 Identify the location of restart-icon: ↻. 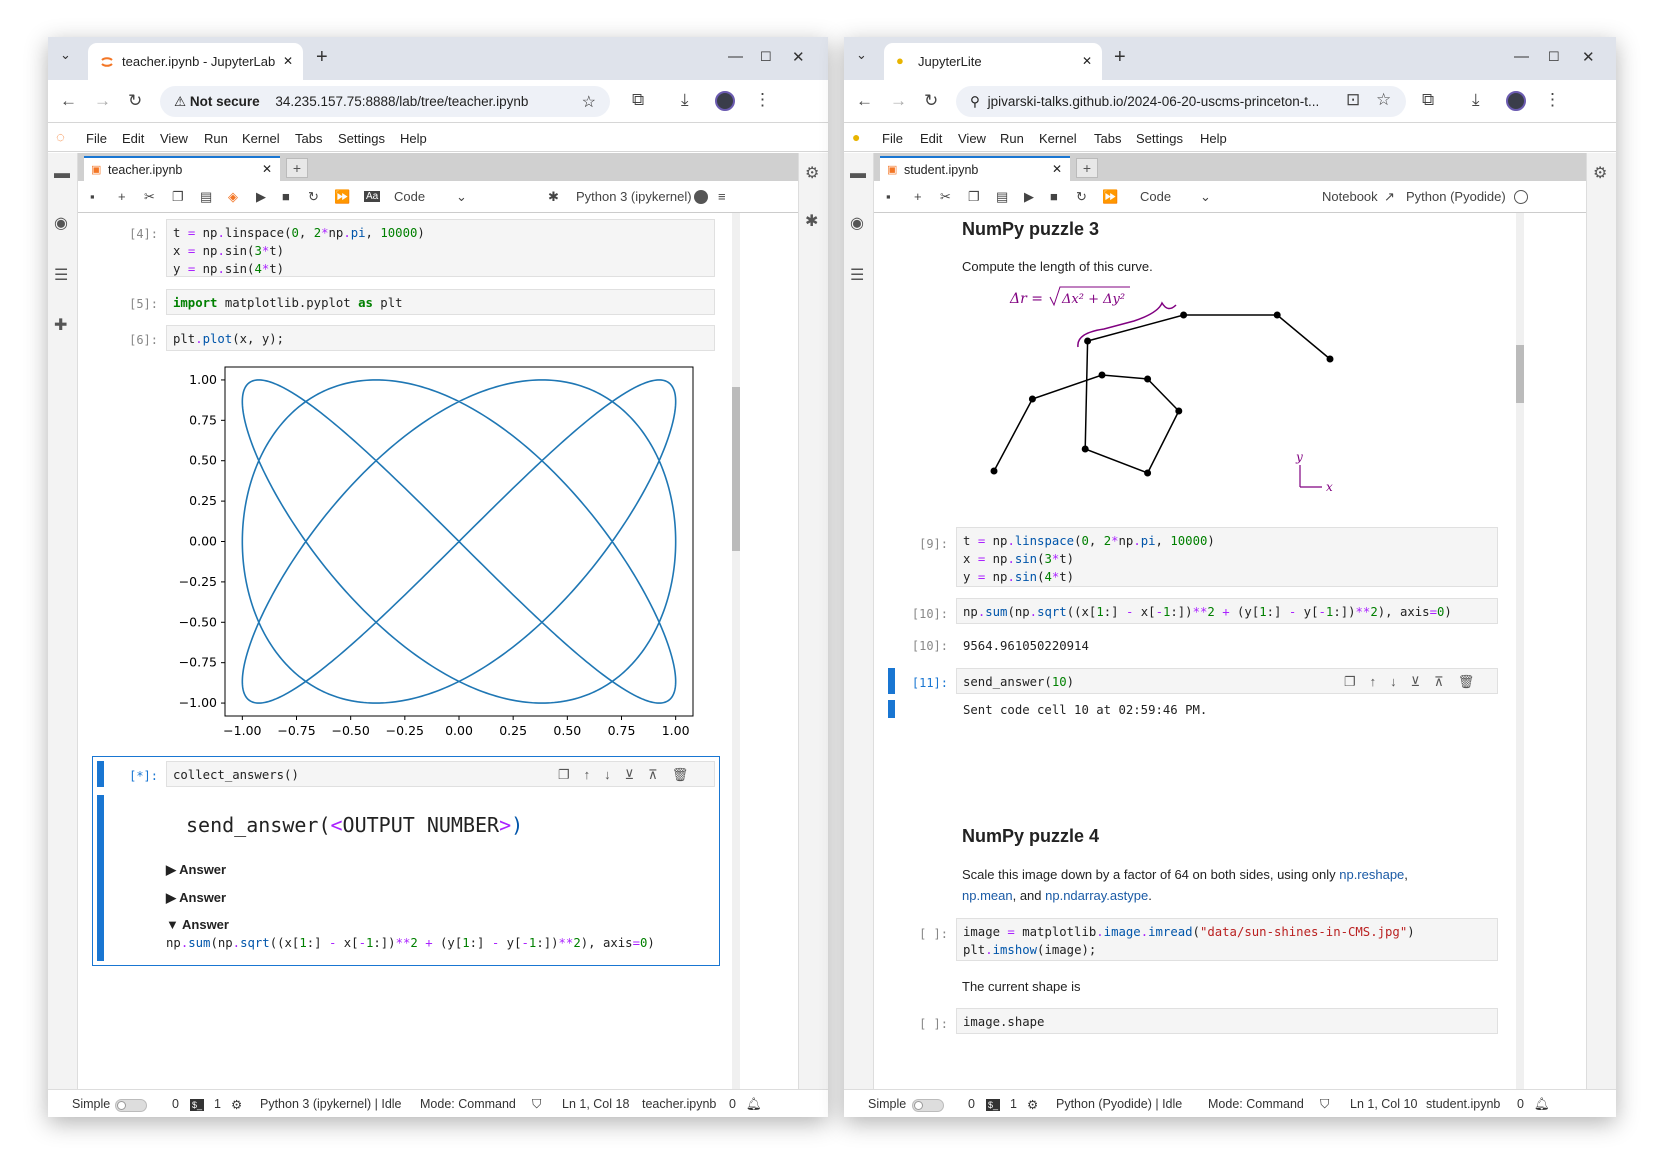
(1081, 197).